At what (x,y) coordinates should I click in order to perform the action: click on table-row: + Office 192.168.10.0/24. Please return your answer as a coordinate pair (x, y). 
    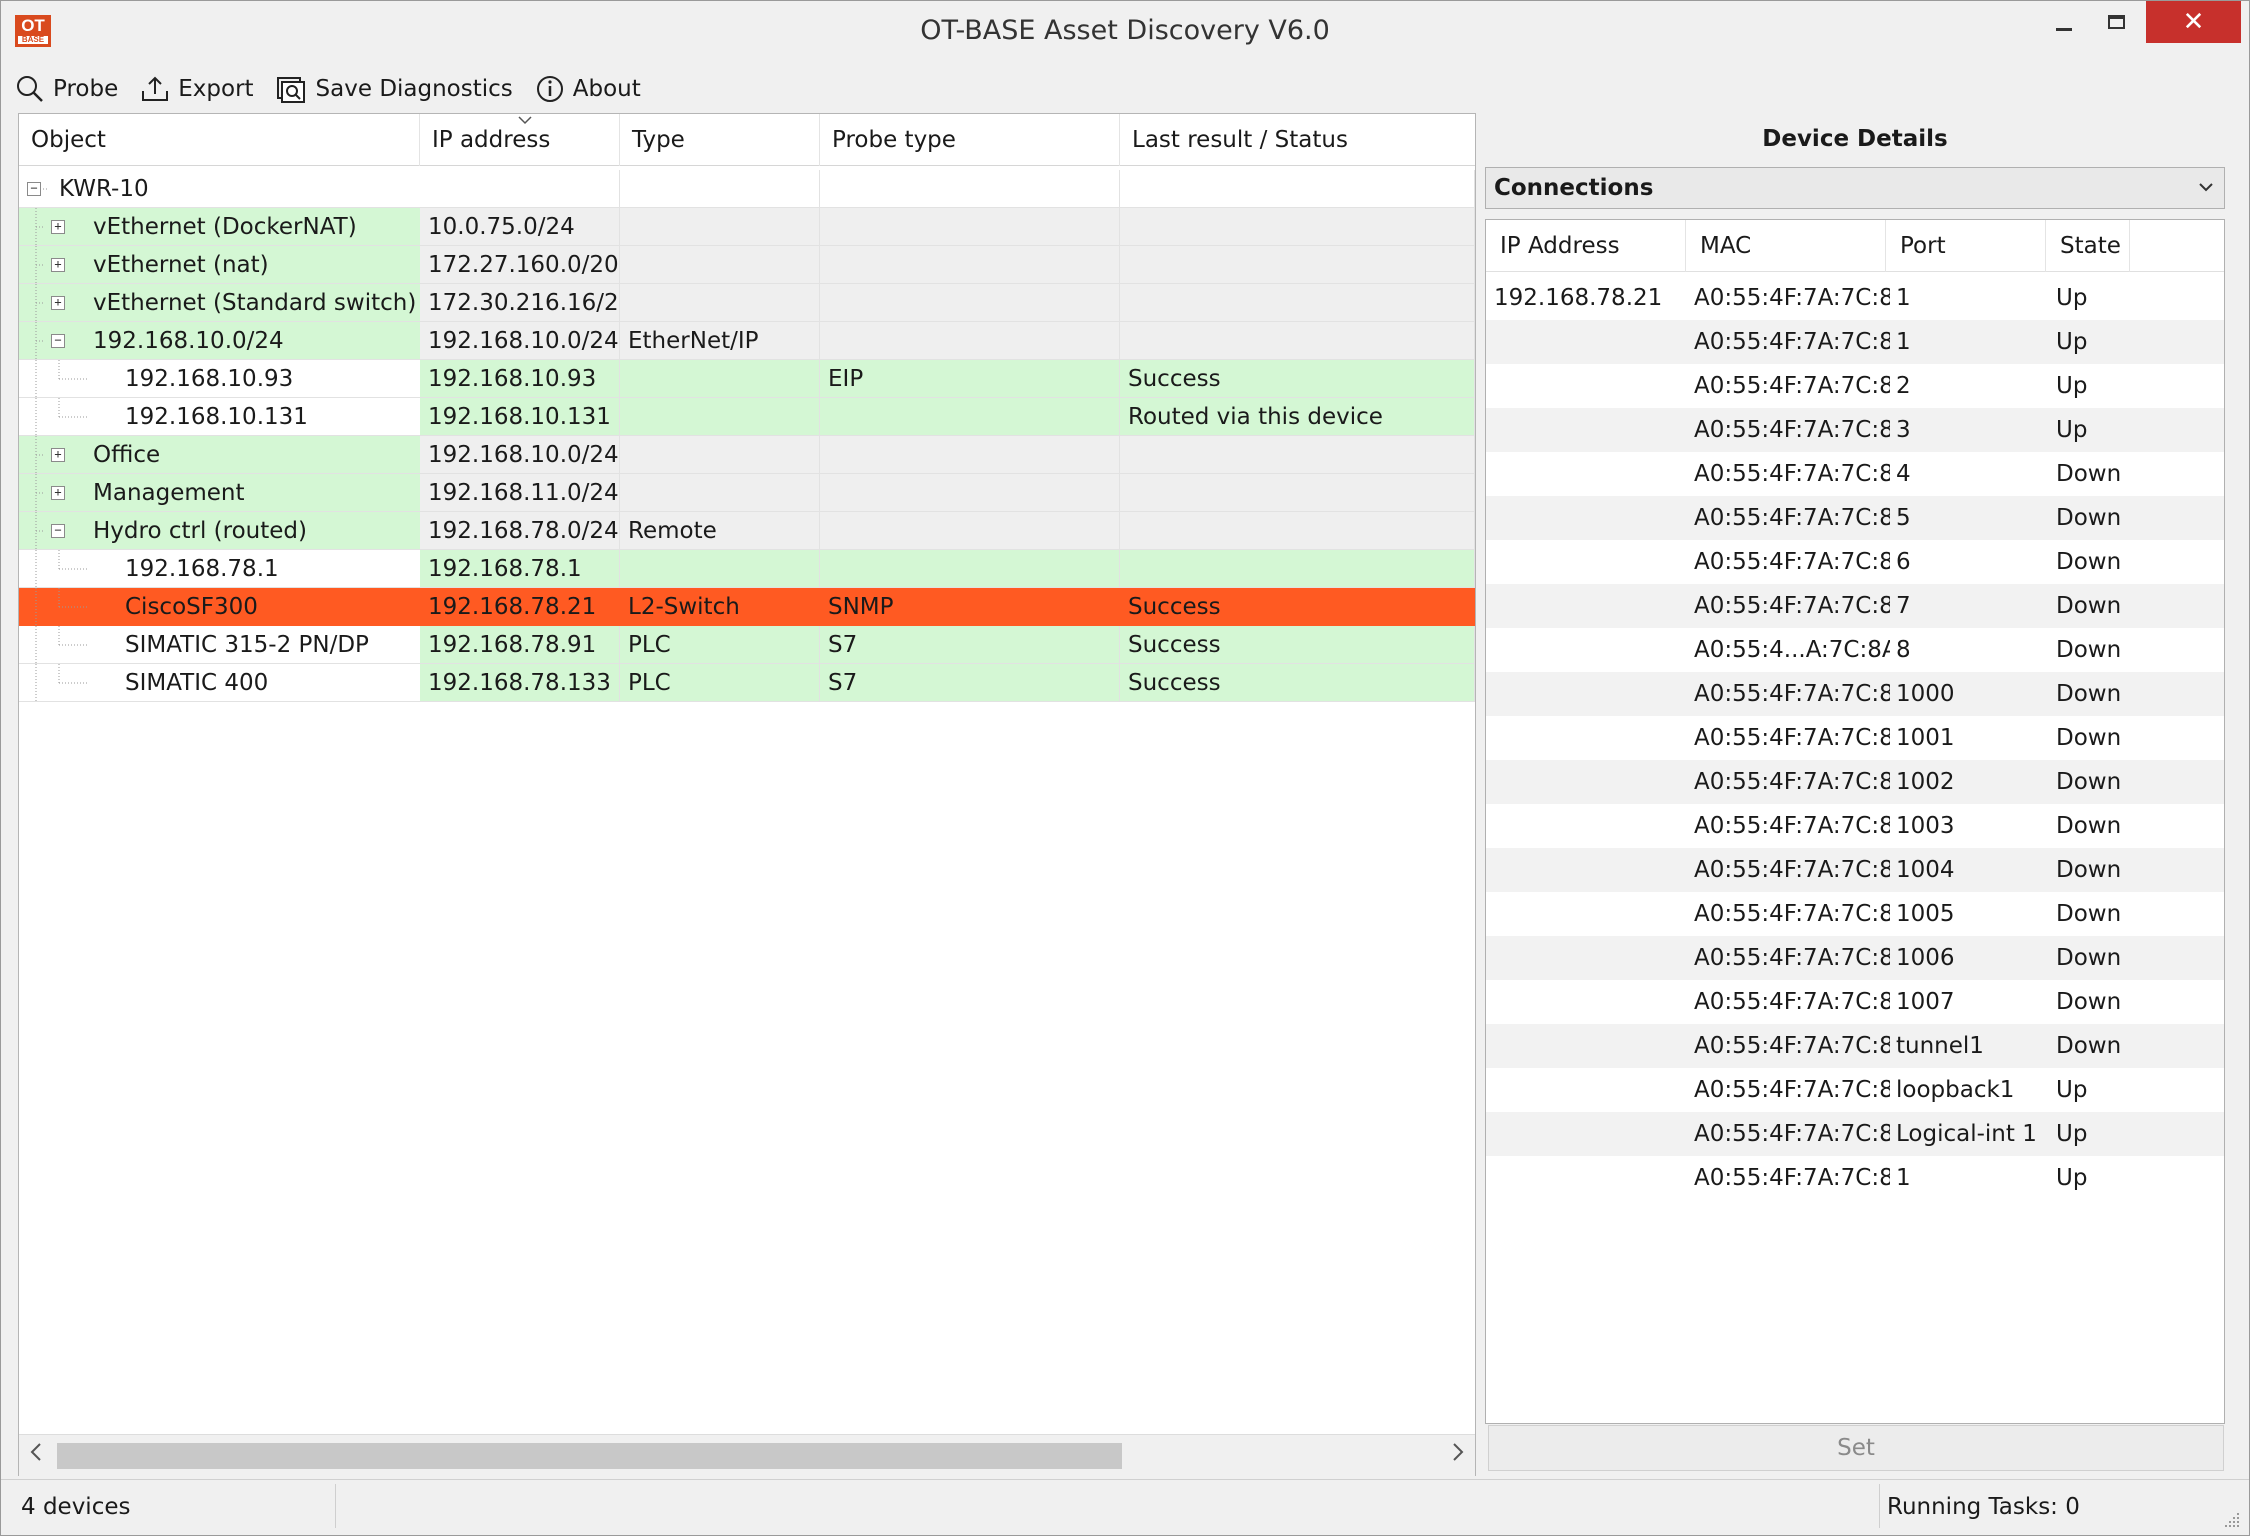
    Looking at the image, I should click on (747, 455).